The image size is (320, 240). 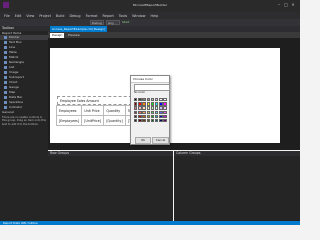 What do you see at coordinates (5, 97) in the screenshot?
I see `databar-icon` at bounding box center [5, 97].